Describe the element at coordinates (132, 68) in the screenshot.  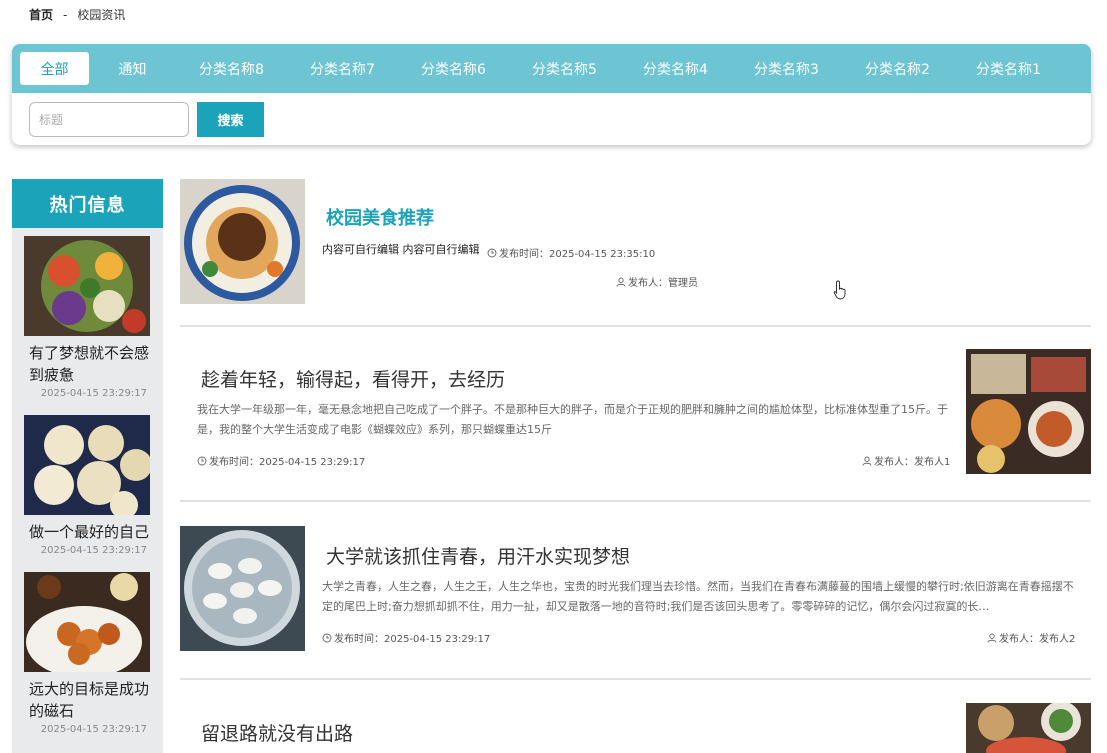
I see `tab-notice: 通知` at that location.